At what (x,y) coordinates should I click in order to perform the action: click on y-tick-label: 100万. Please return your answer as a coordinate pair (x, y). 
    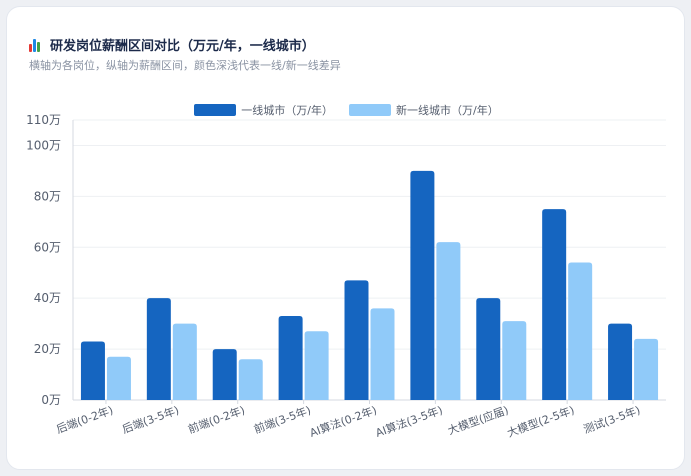
    Looking at the image, I should click on (43, 145).